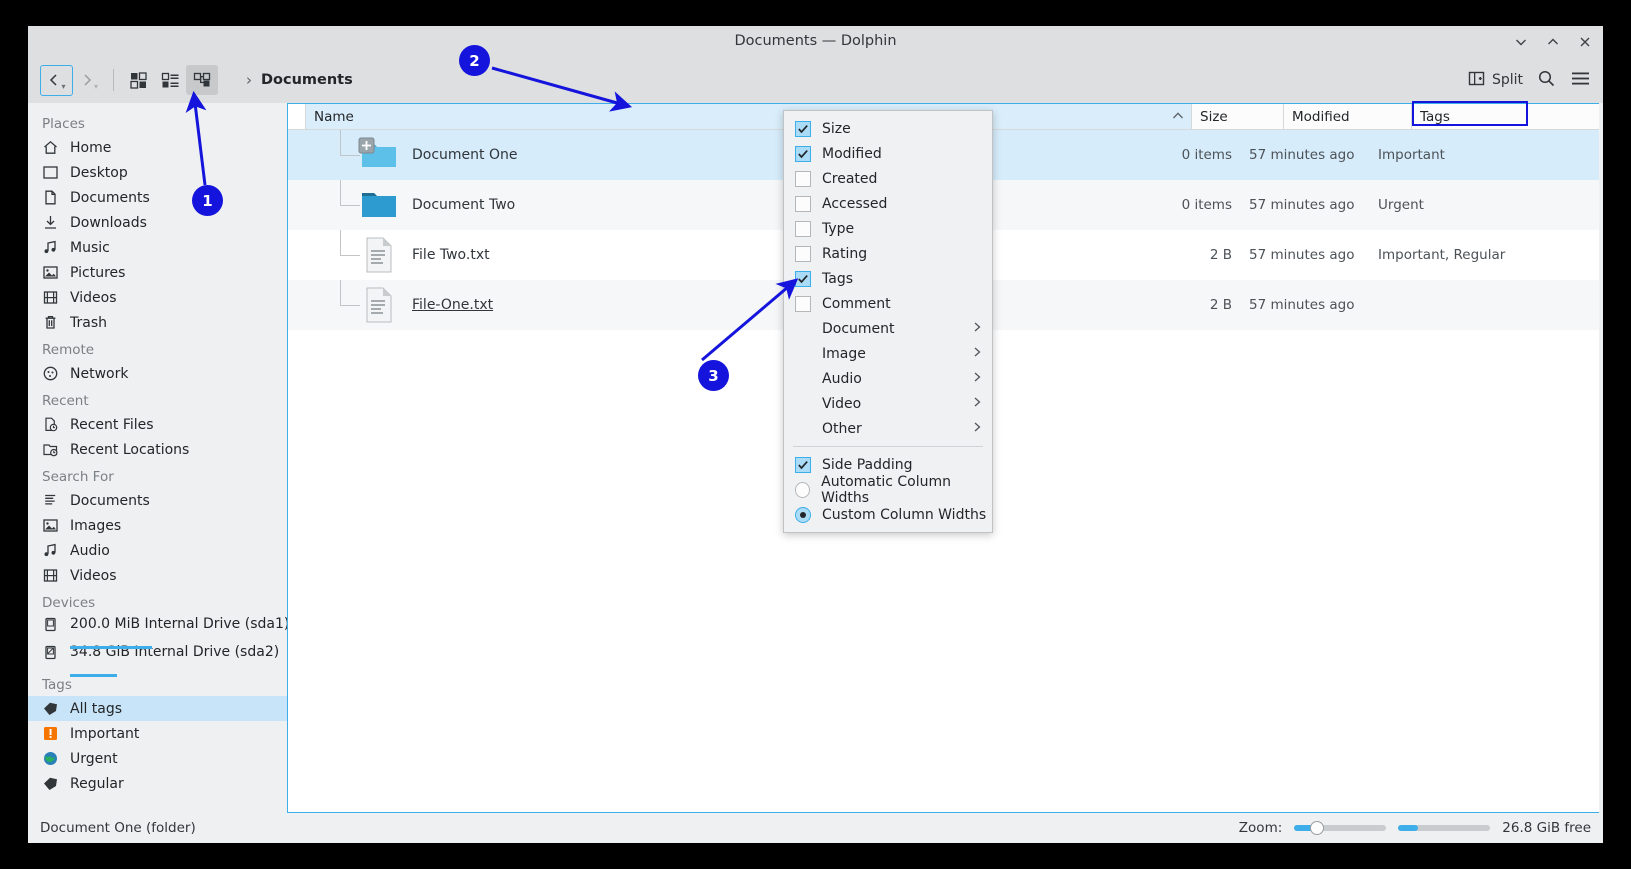  What do you see at coordinates (1553, 42) in the screenshot?
I see `maximize-icon` at bounding box center [1553, 42].